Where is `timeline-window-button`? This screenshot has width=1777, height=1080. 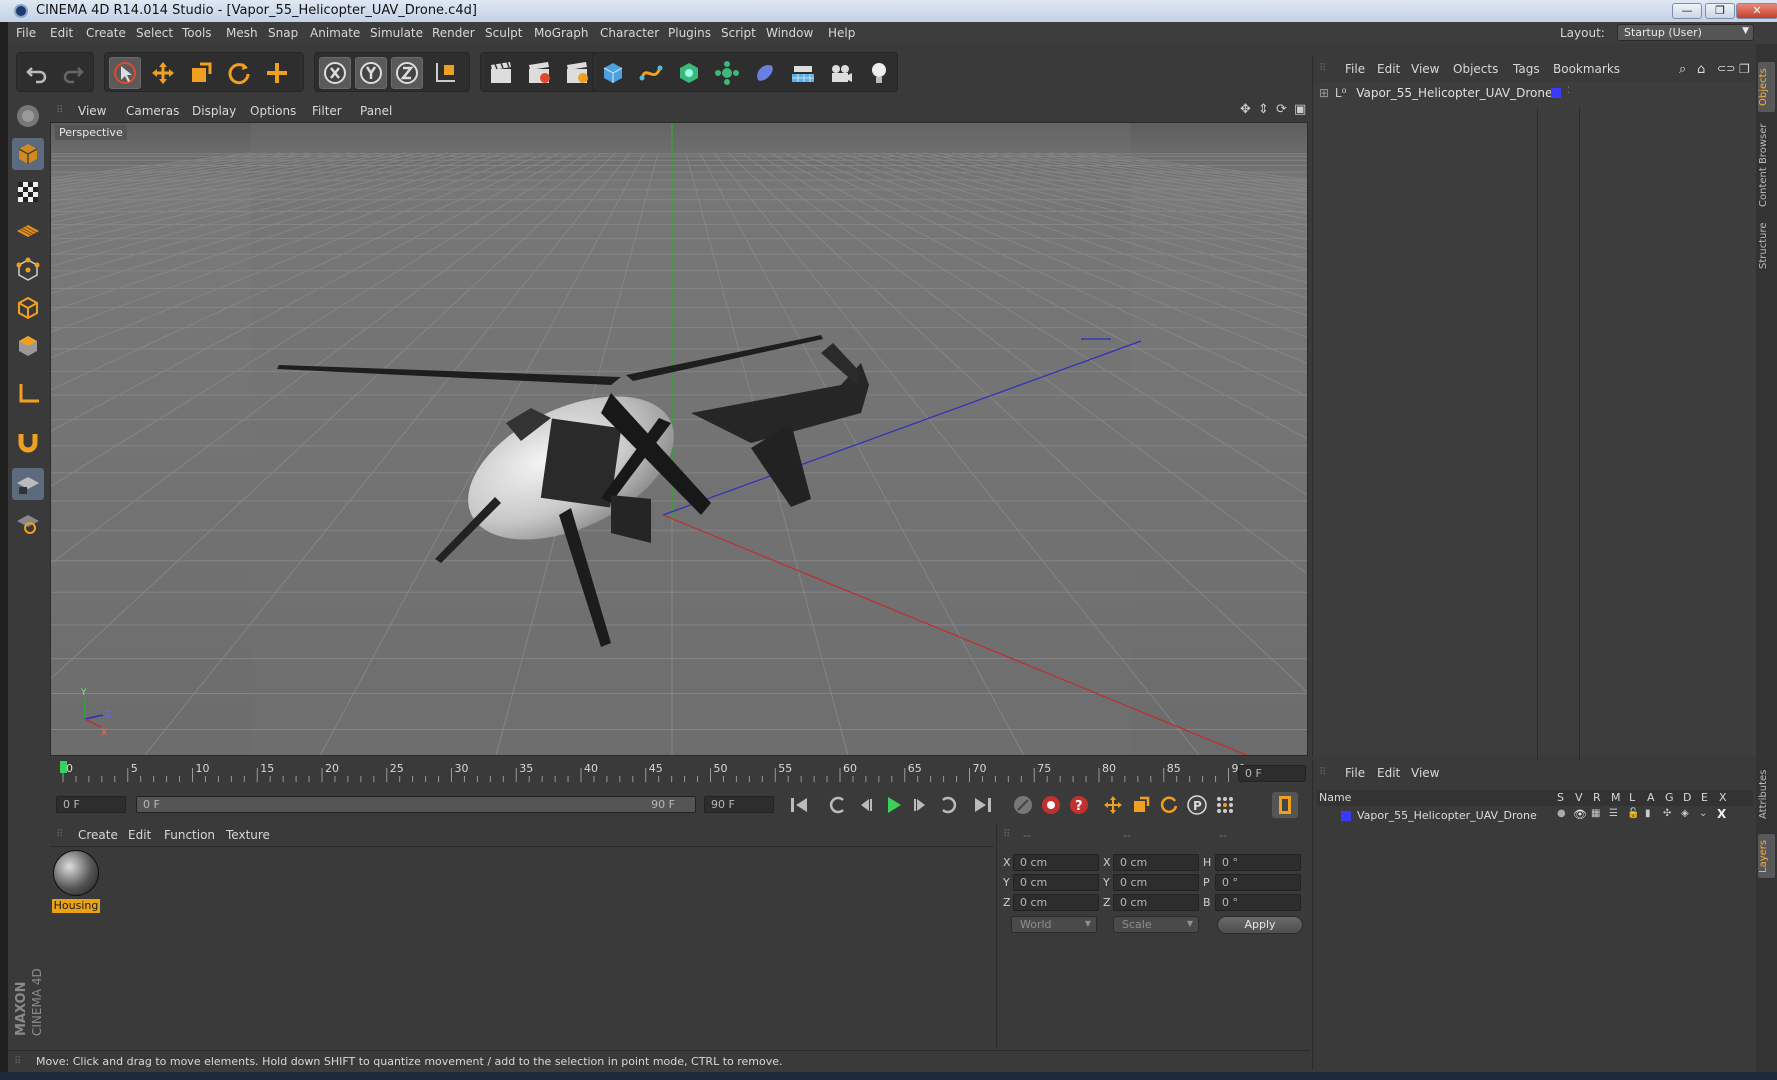
timeline-window-button is located at coordinates (1285, 805).